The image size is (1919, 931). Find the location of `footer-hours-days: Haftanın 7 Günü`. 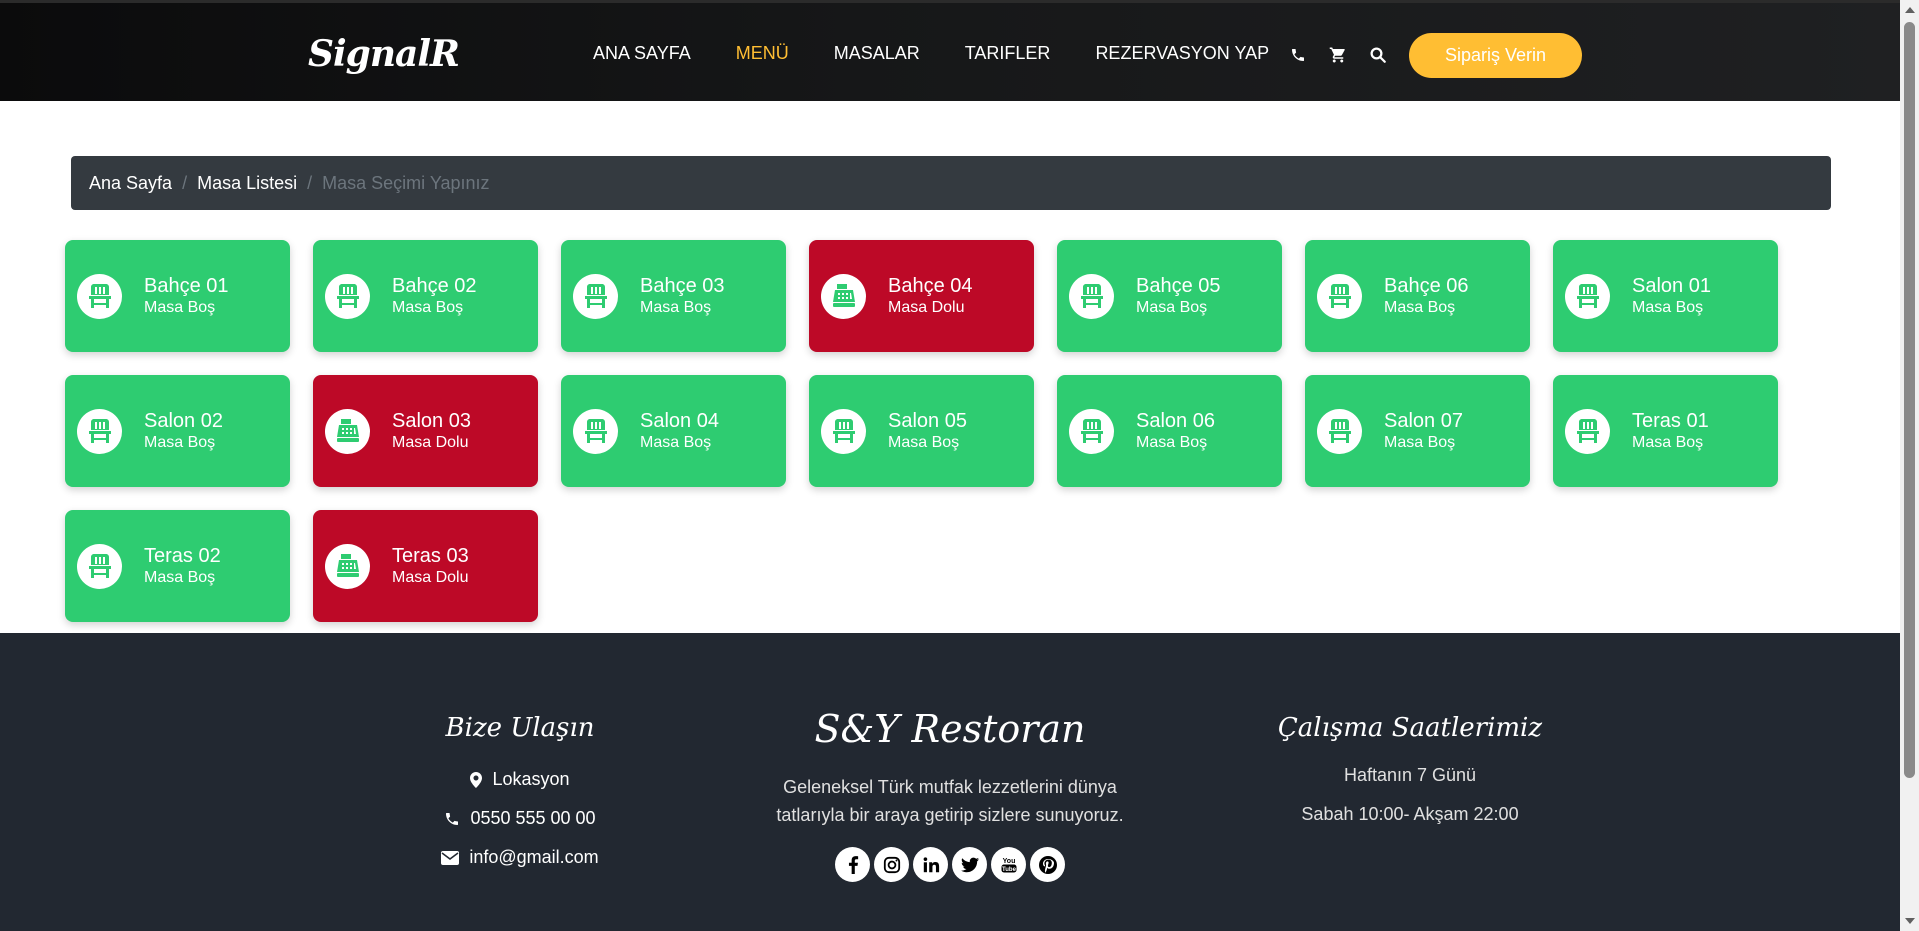

footer-hours-days: Haftanın 7 Günü is located at coordinates (1410, 775).